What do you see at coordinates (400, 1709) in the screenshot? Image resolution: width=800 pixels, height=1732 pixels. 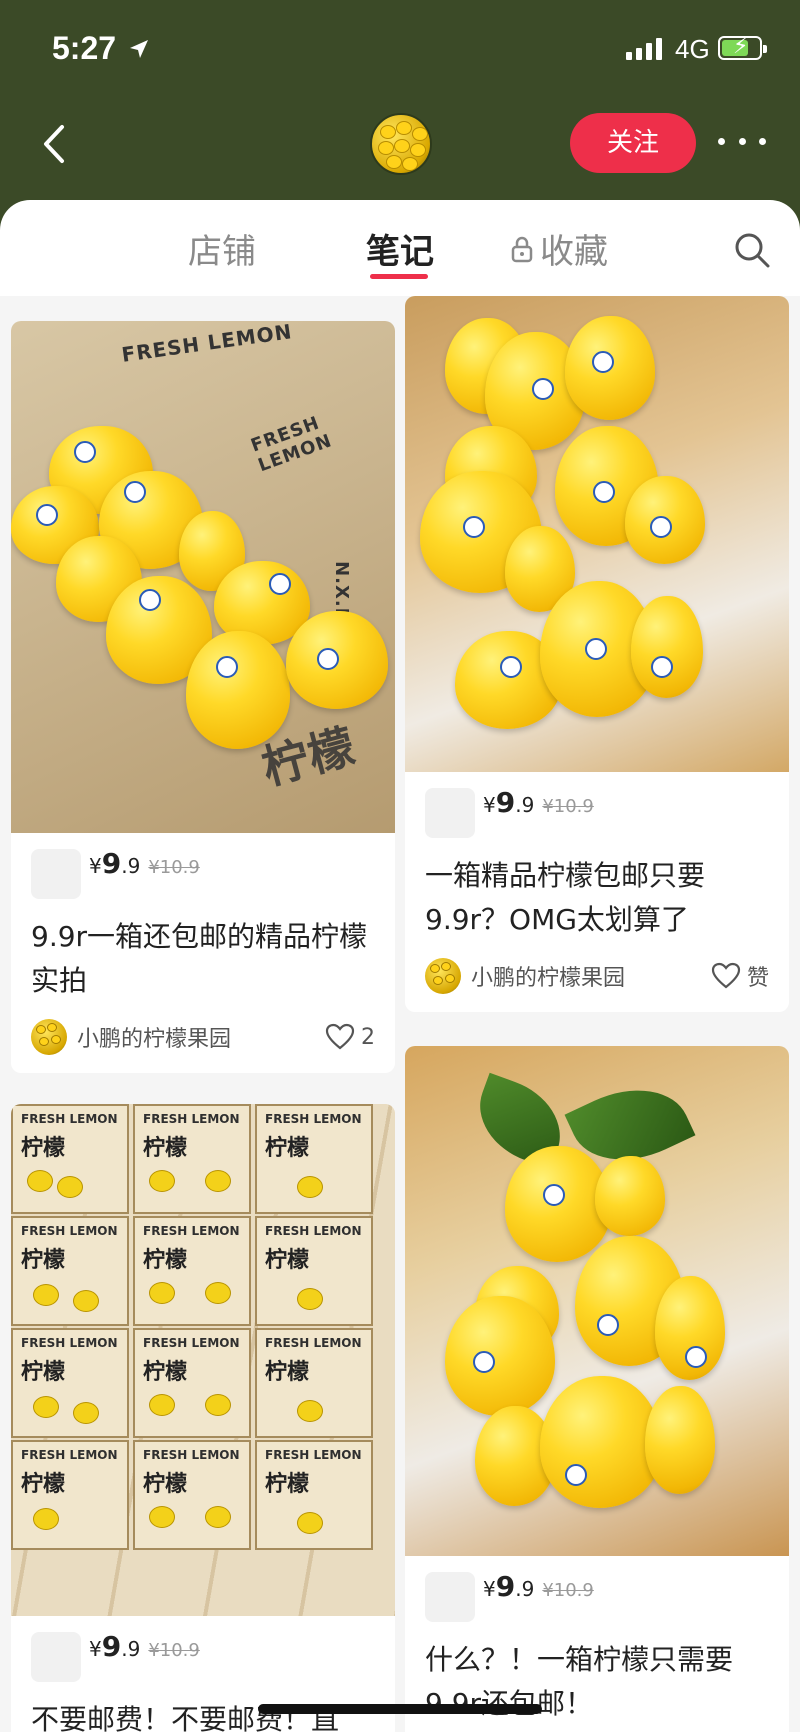 I see `home-indicator` at bounding box center [400, 1709].